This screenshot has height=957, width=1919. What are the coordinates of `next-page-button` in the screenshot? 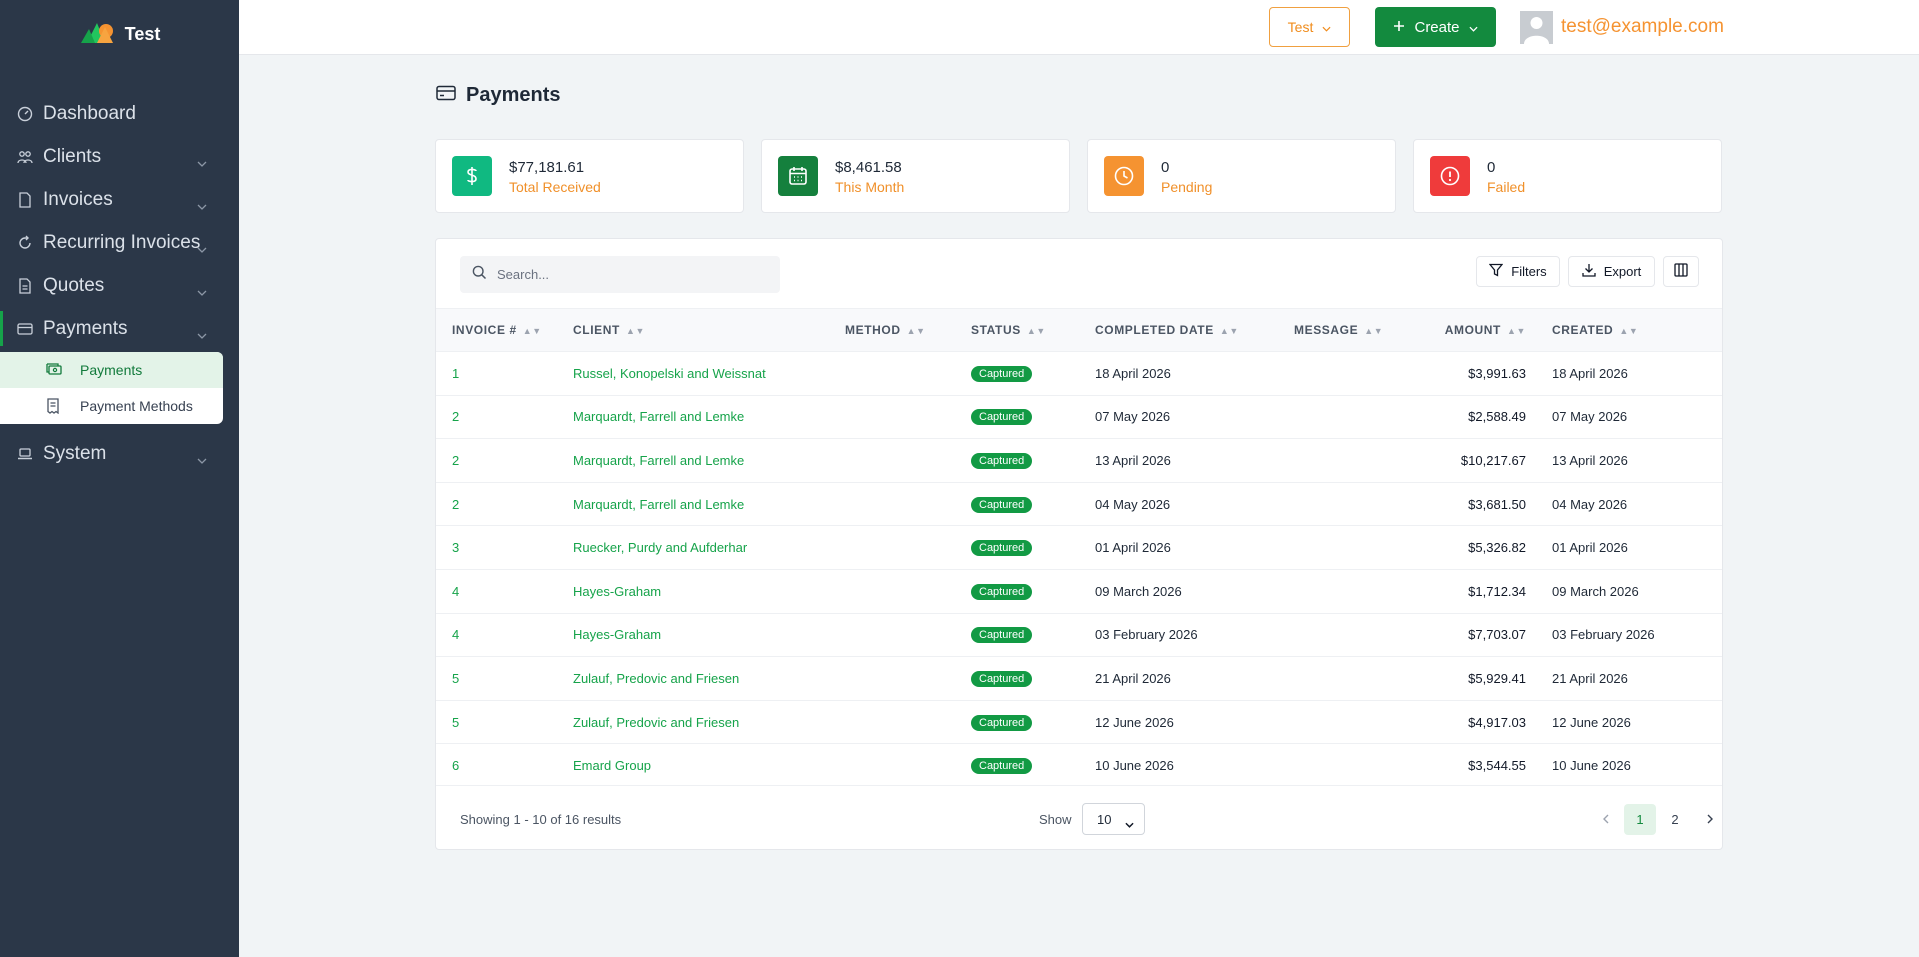 It's located at (1710, 819).